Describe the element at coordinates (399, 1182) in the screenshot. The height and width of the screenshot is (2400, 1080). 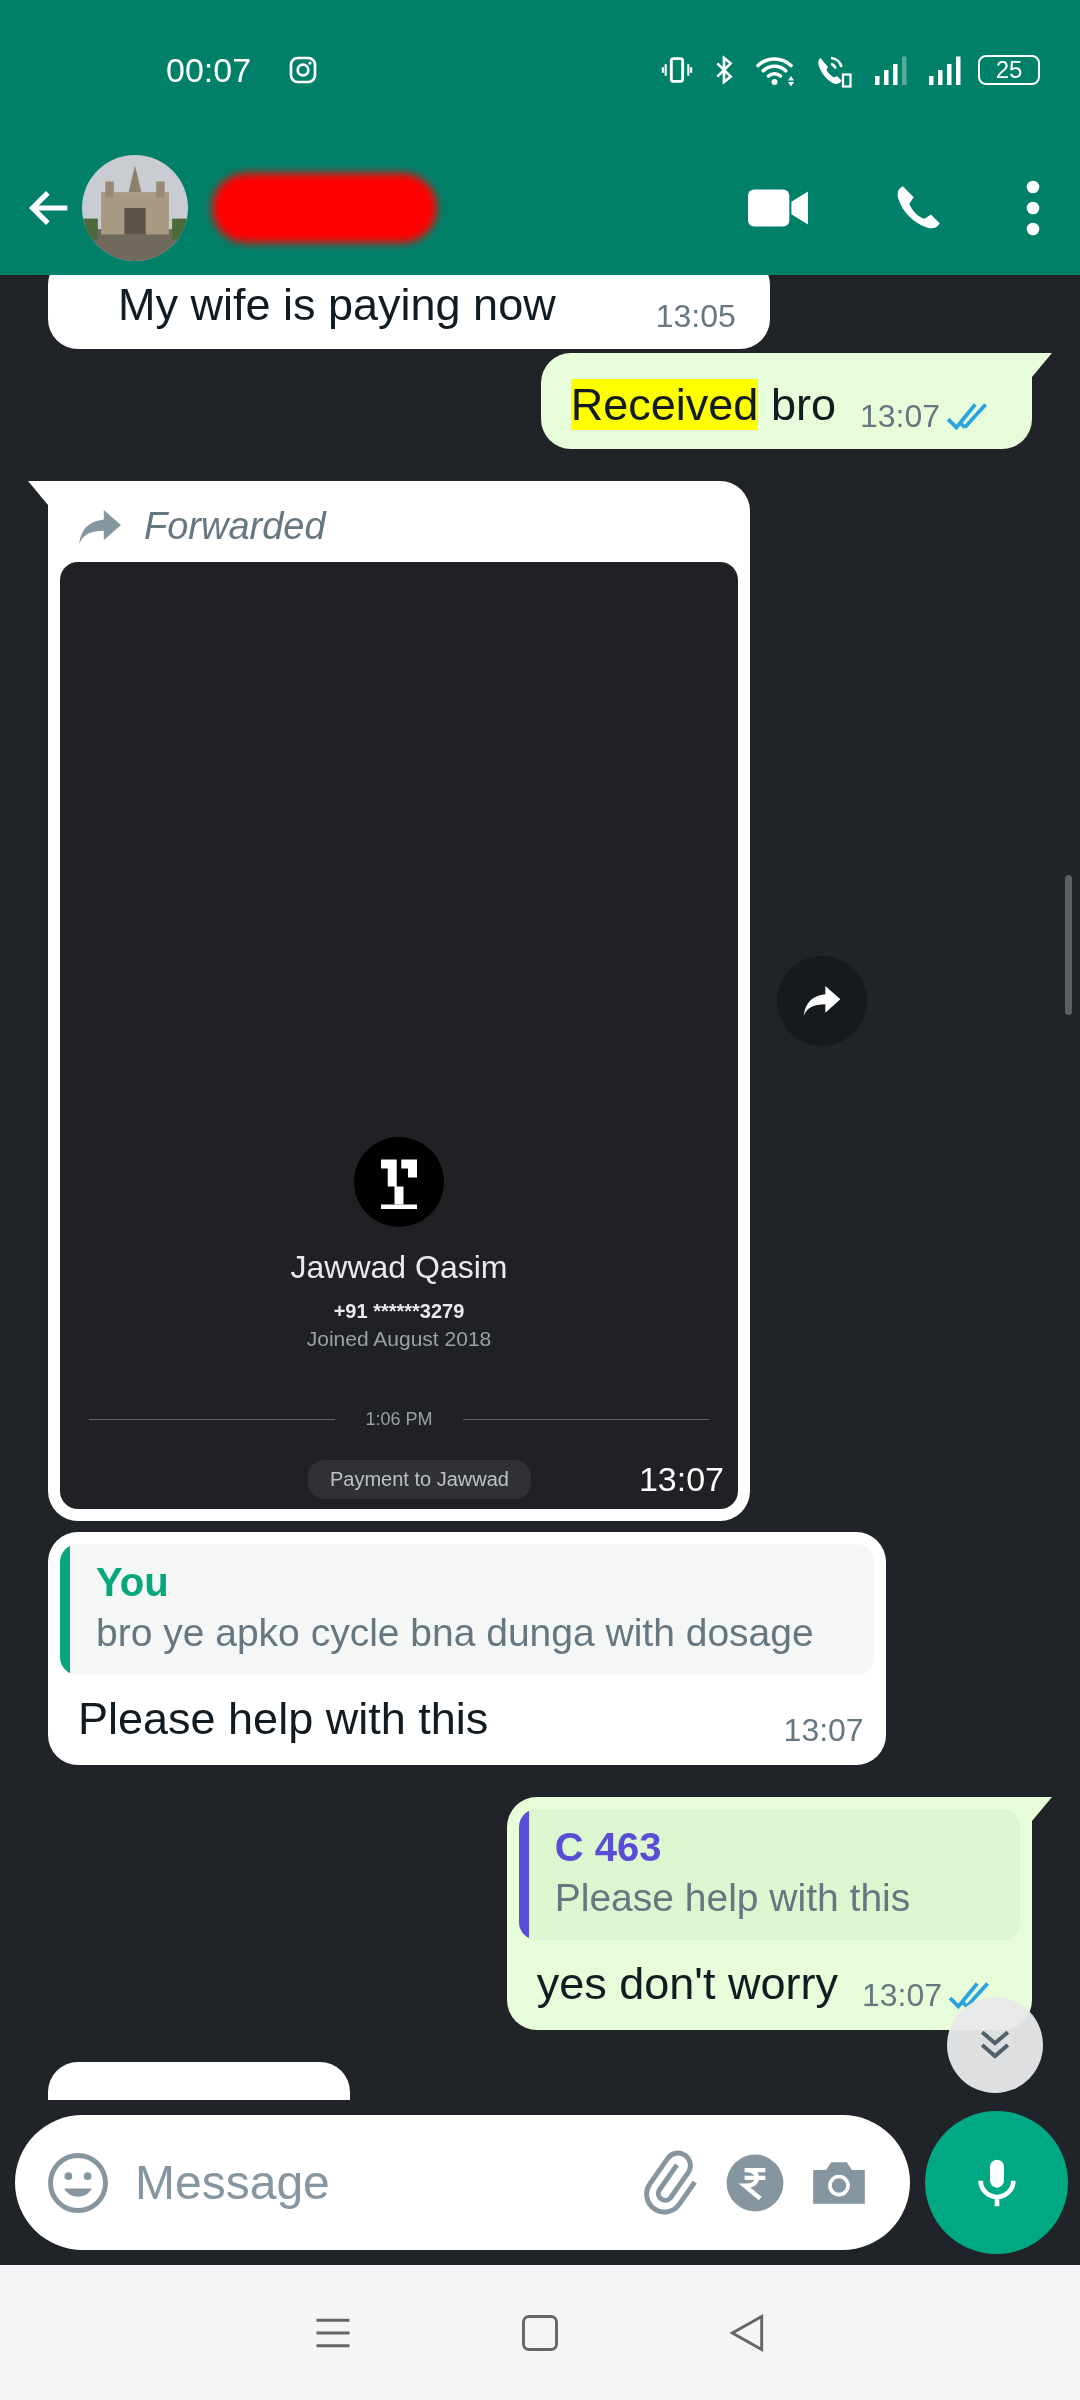
I see `logo-icon` at that location.